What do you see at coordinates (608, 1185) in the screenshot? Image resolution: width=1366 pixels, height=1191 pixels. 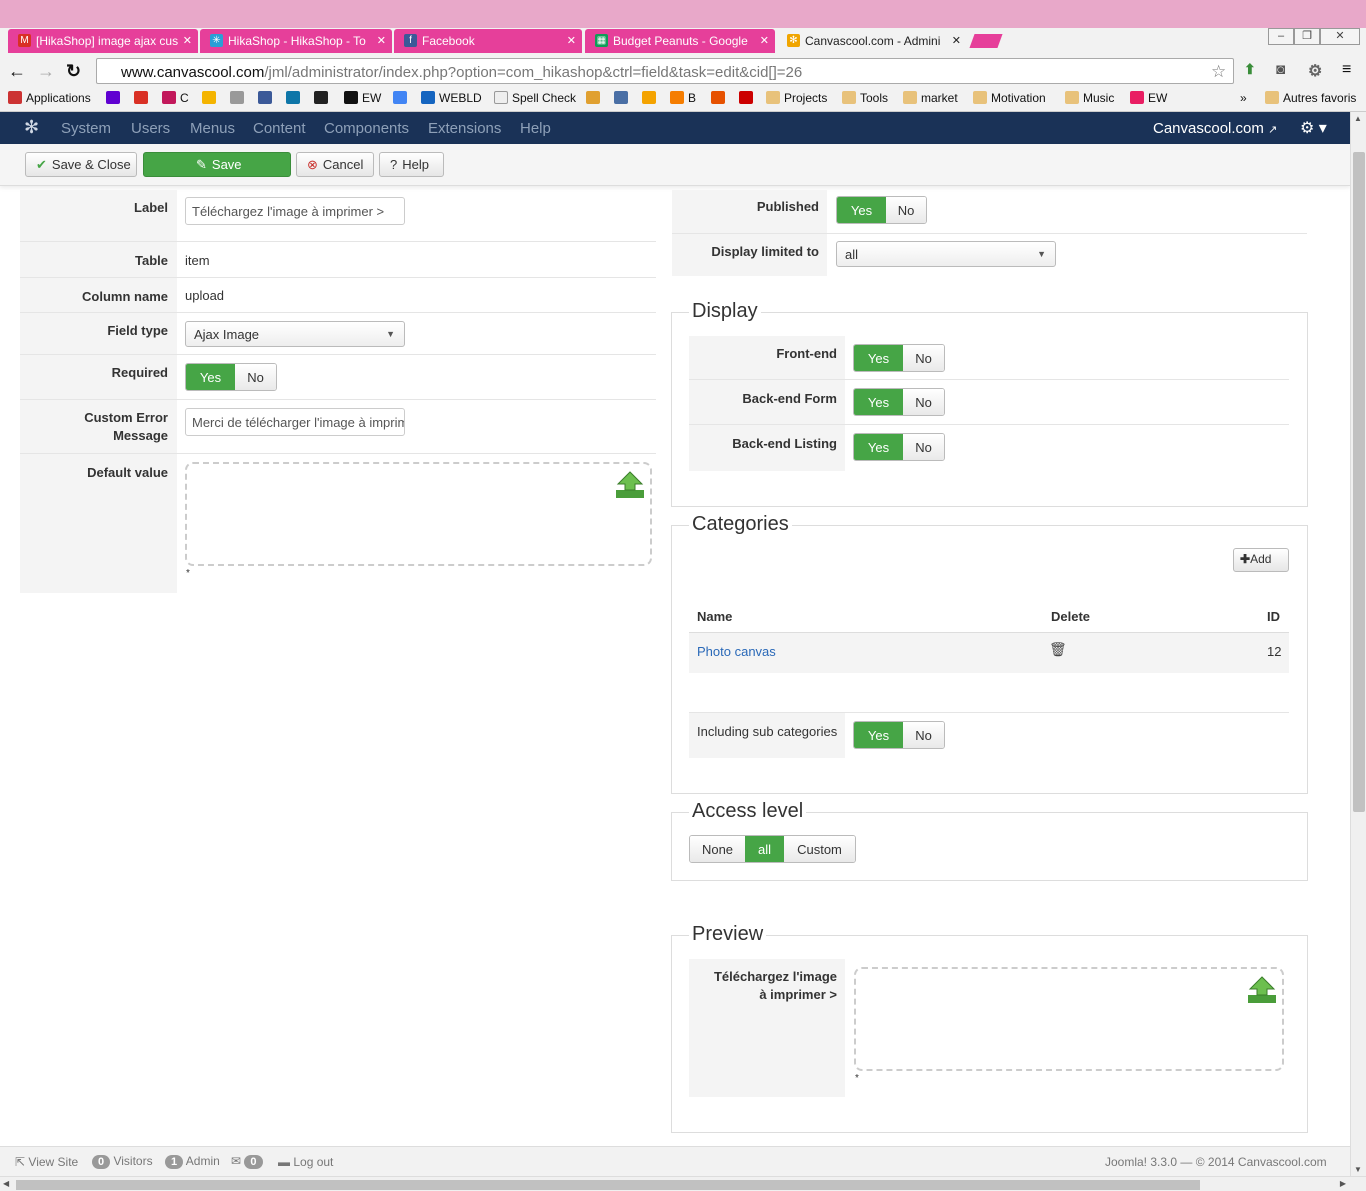 I see `horizontal-scroll-thumb` at bounding box center [608, 1185].